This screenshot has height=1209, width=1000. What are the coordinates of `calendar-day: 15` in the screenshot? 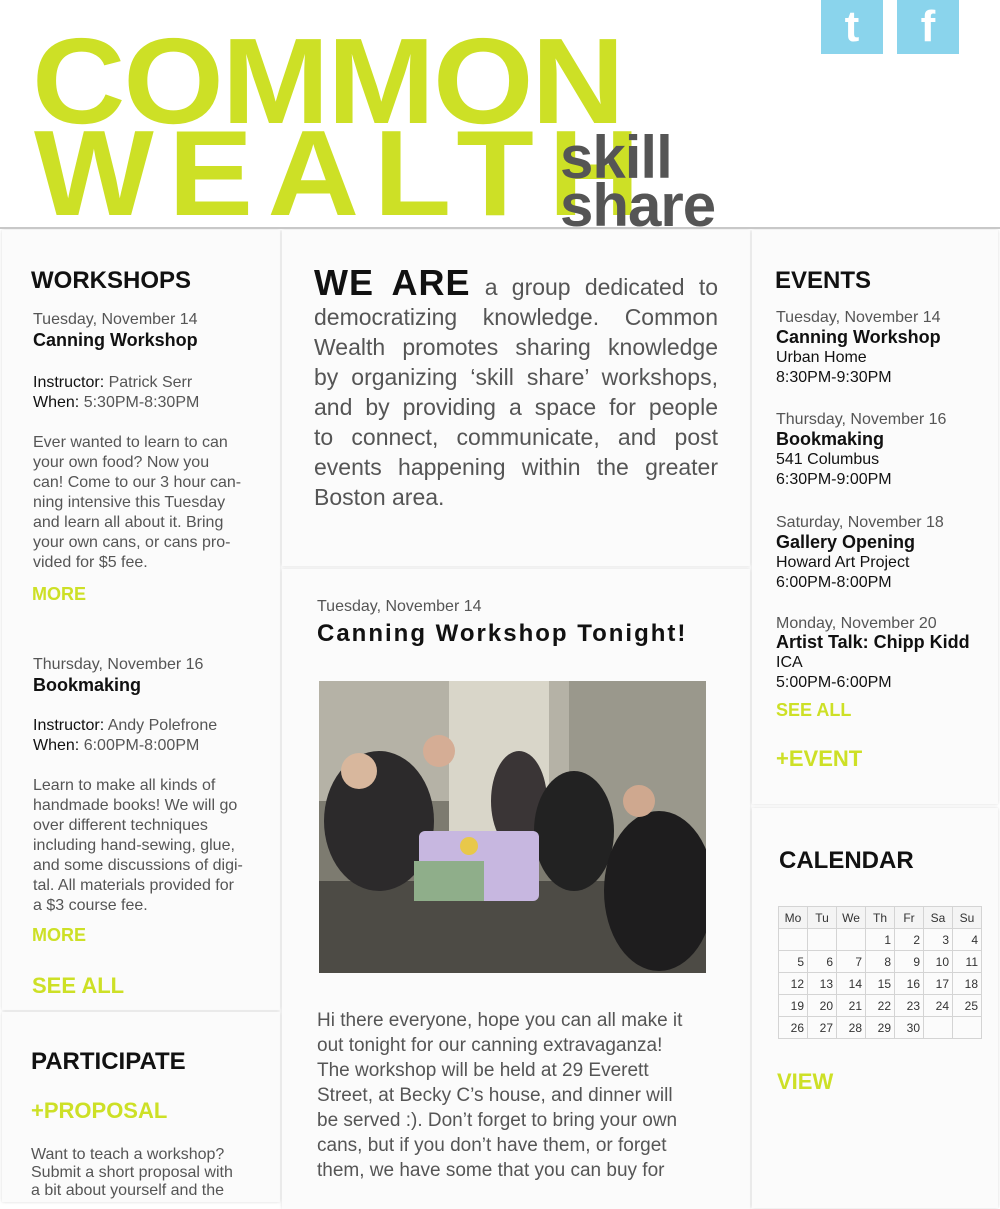 It's located at (880, 983).